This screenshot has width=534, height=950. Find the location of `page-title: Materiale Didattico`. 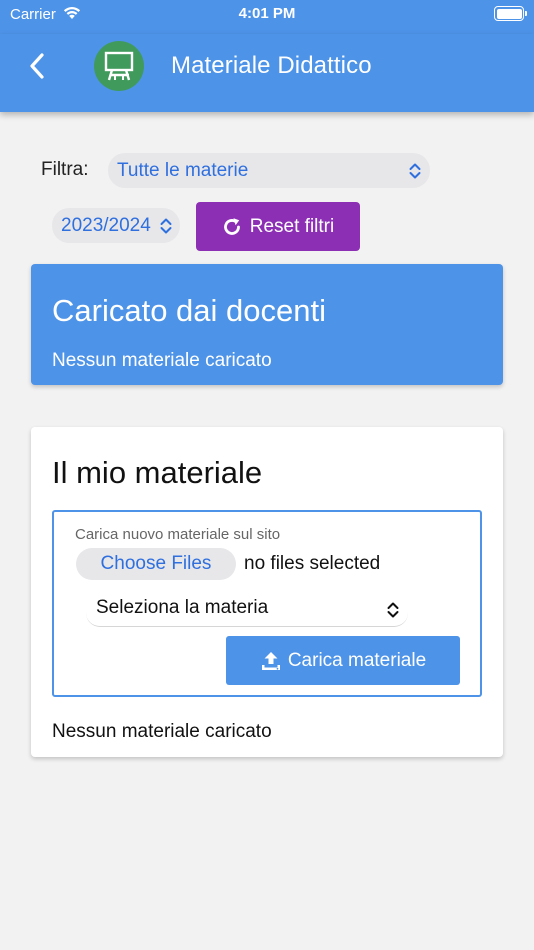

page-title: Materiale Didattico is located at coordinates (271, 65).